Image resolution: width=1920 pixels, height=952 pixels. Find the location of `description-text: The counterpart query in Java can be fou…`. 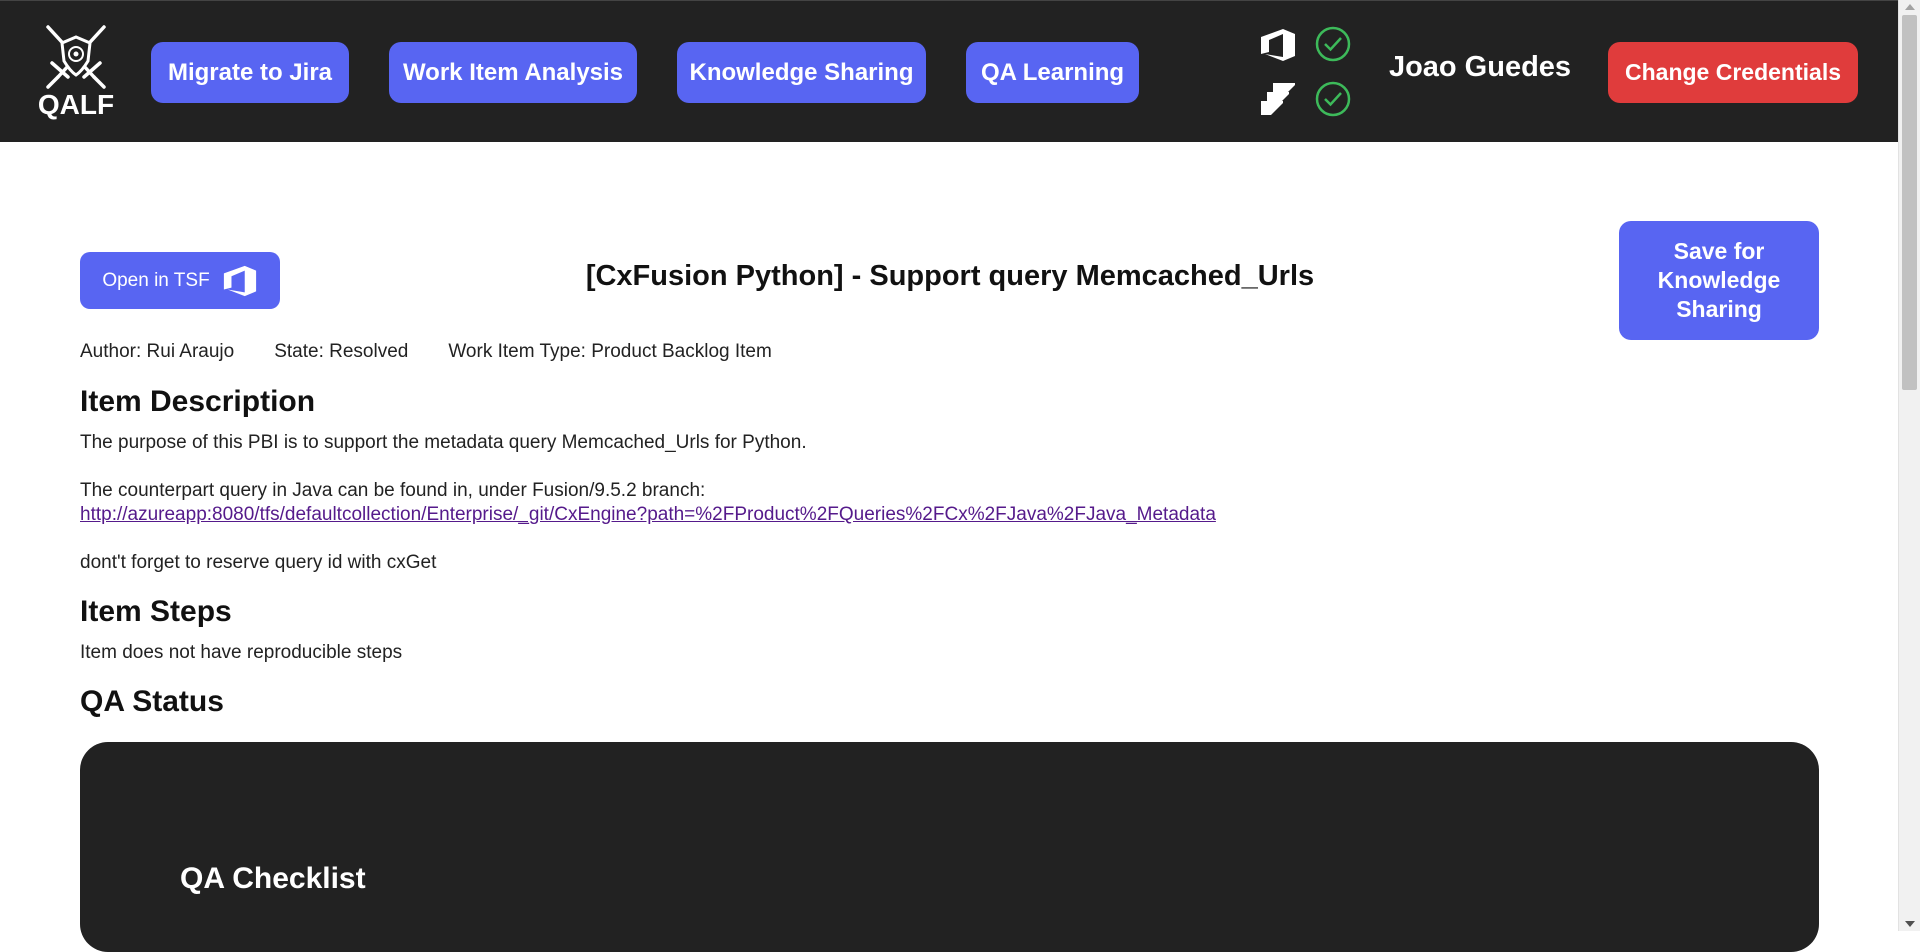

description-text: The counterpart query in Java can be fou… is located at coordinates (393, 490).